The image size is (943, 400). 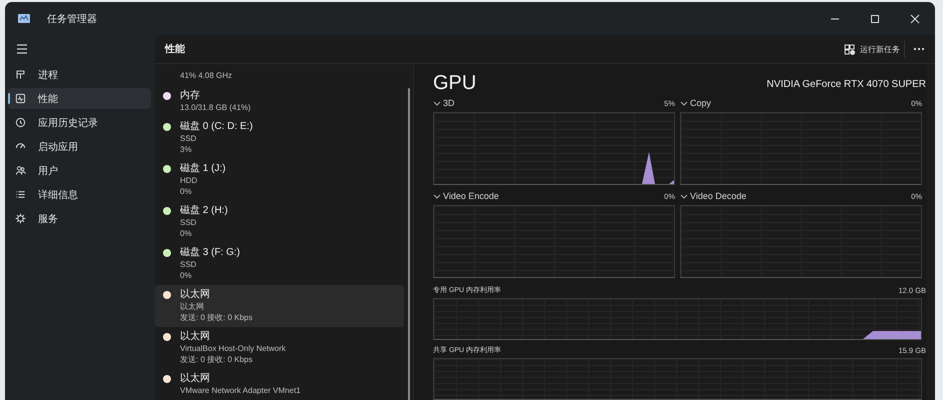 I want to click on app-icon, so click(x=24, y=18).